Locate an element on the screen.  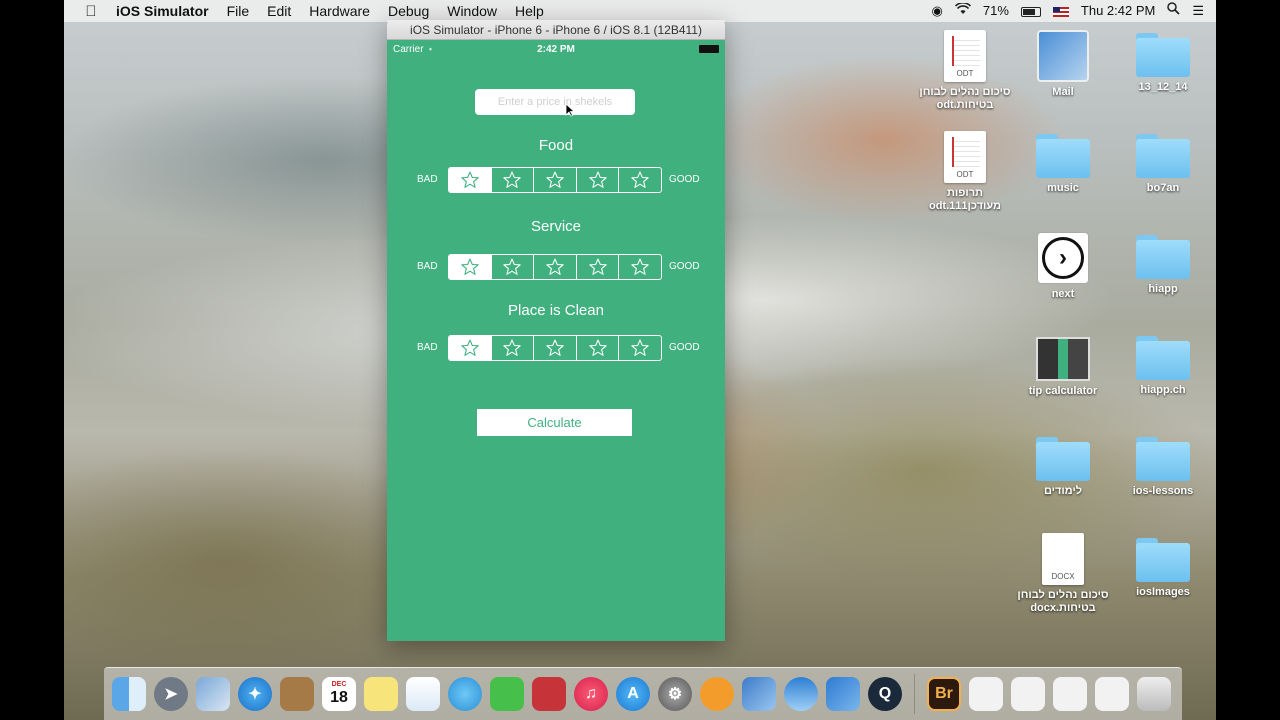
desktop-icon-label: ios-lessons is located at coordinates (1163, 491).